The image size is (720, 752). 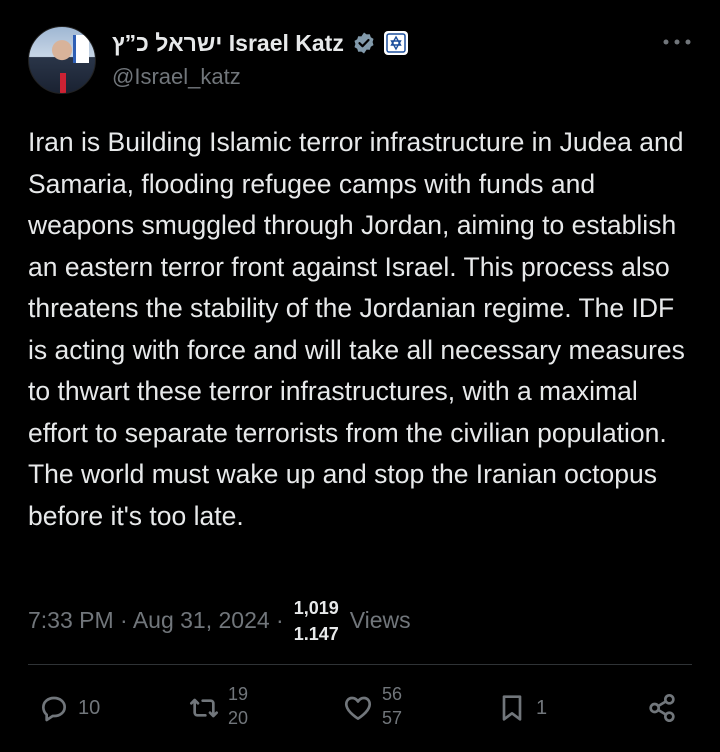 I want to click on avatar-flag-detail, so click(x=81, y=49).